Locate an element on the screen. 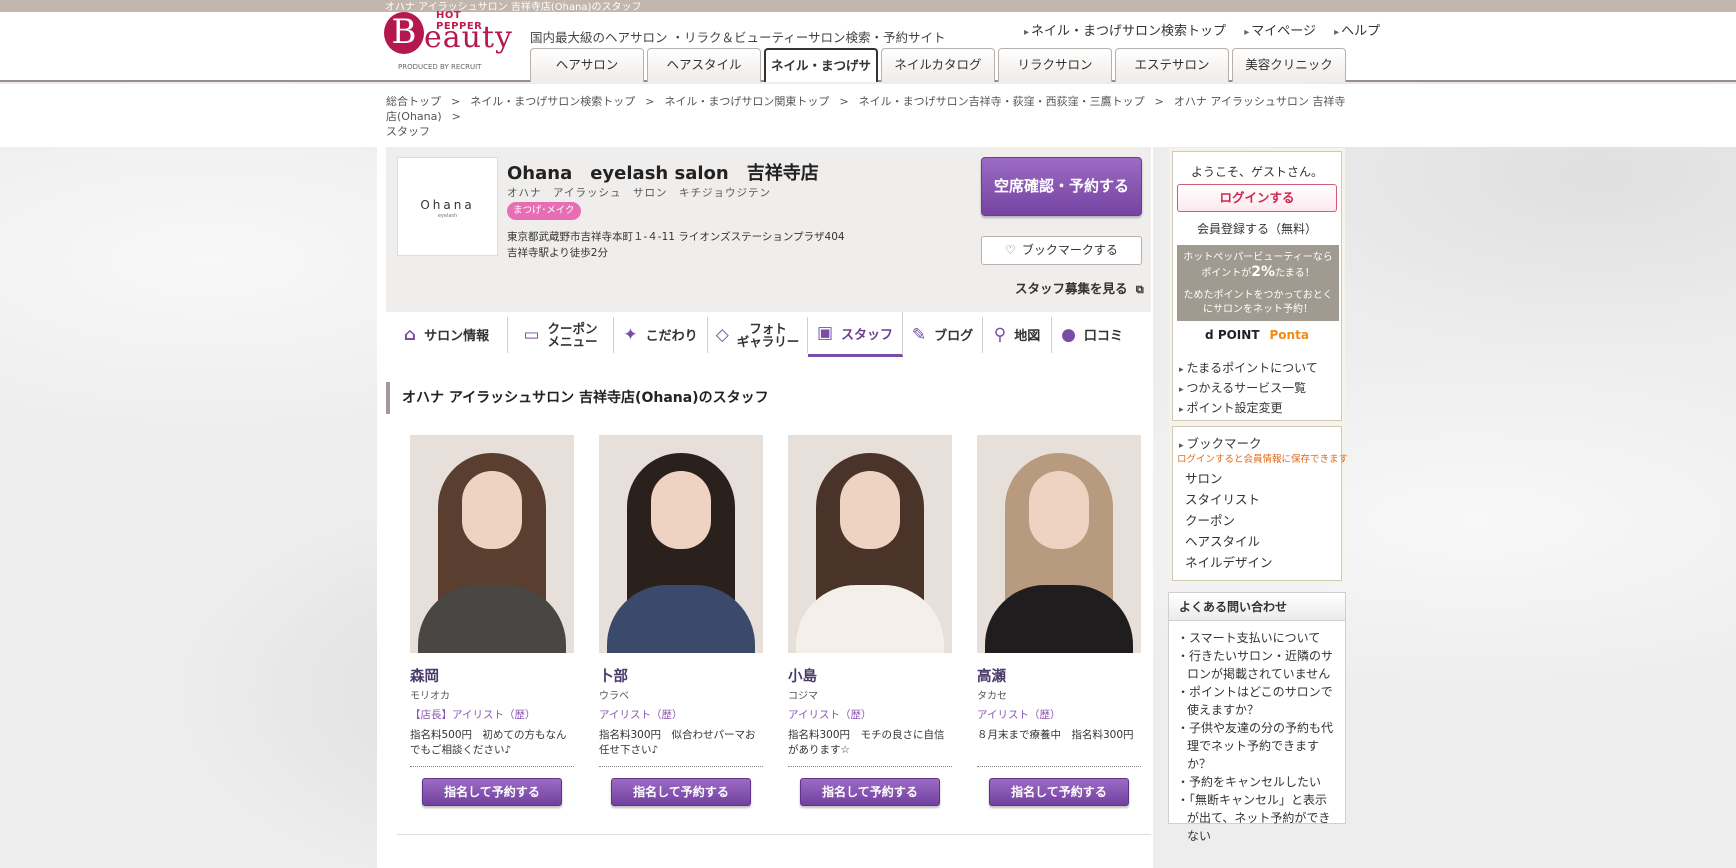 The image size is (1736, 868). coupon-icon: ▭ is located at coordinates (531, 334).